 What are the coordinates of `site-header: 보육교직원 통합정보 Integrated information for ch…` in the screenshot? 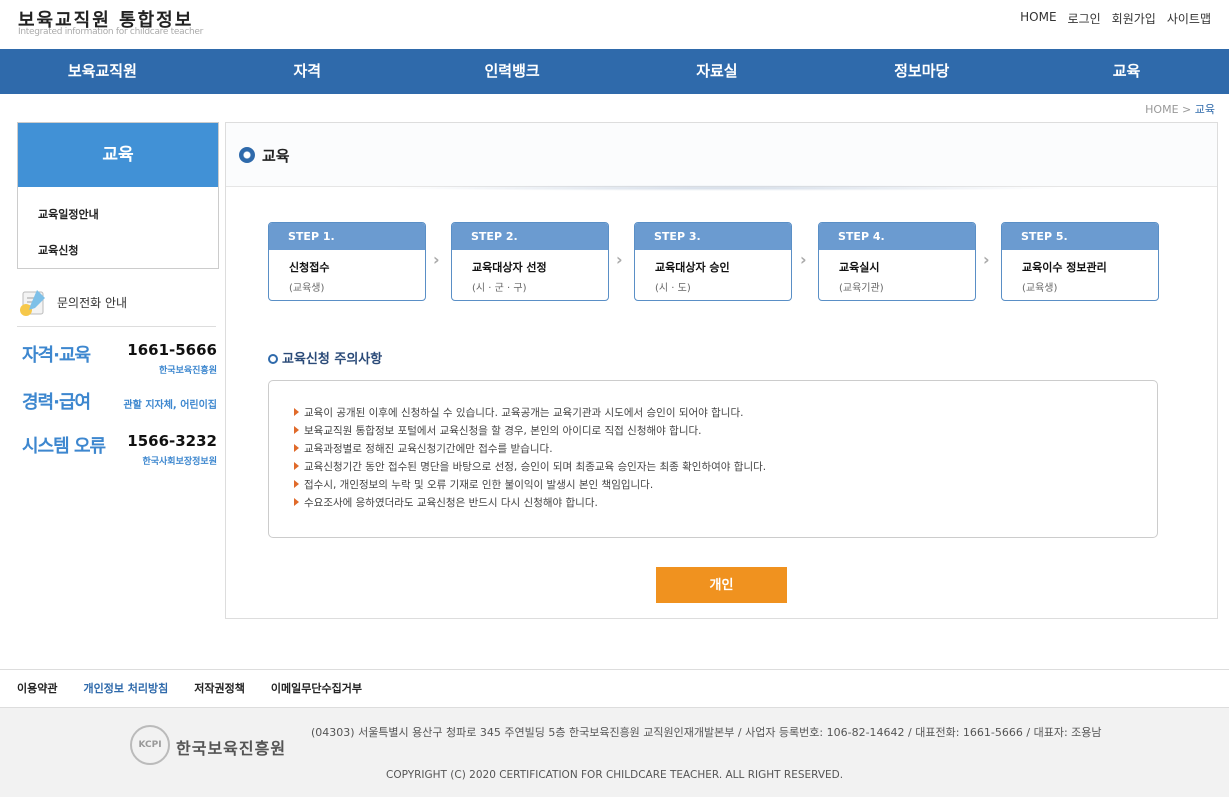 It's located at (614, 24).